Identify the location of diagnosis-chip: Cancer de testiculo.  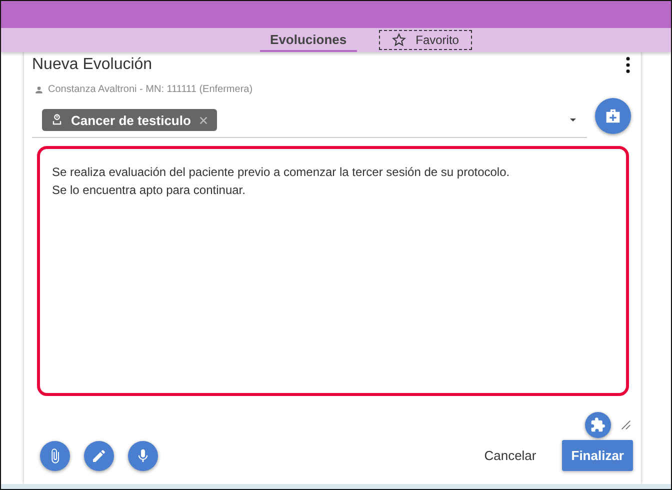
(129, 120).